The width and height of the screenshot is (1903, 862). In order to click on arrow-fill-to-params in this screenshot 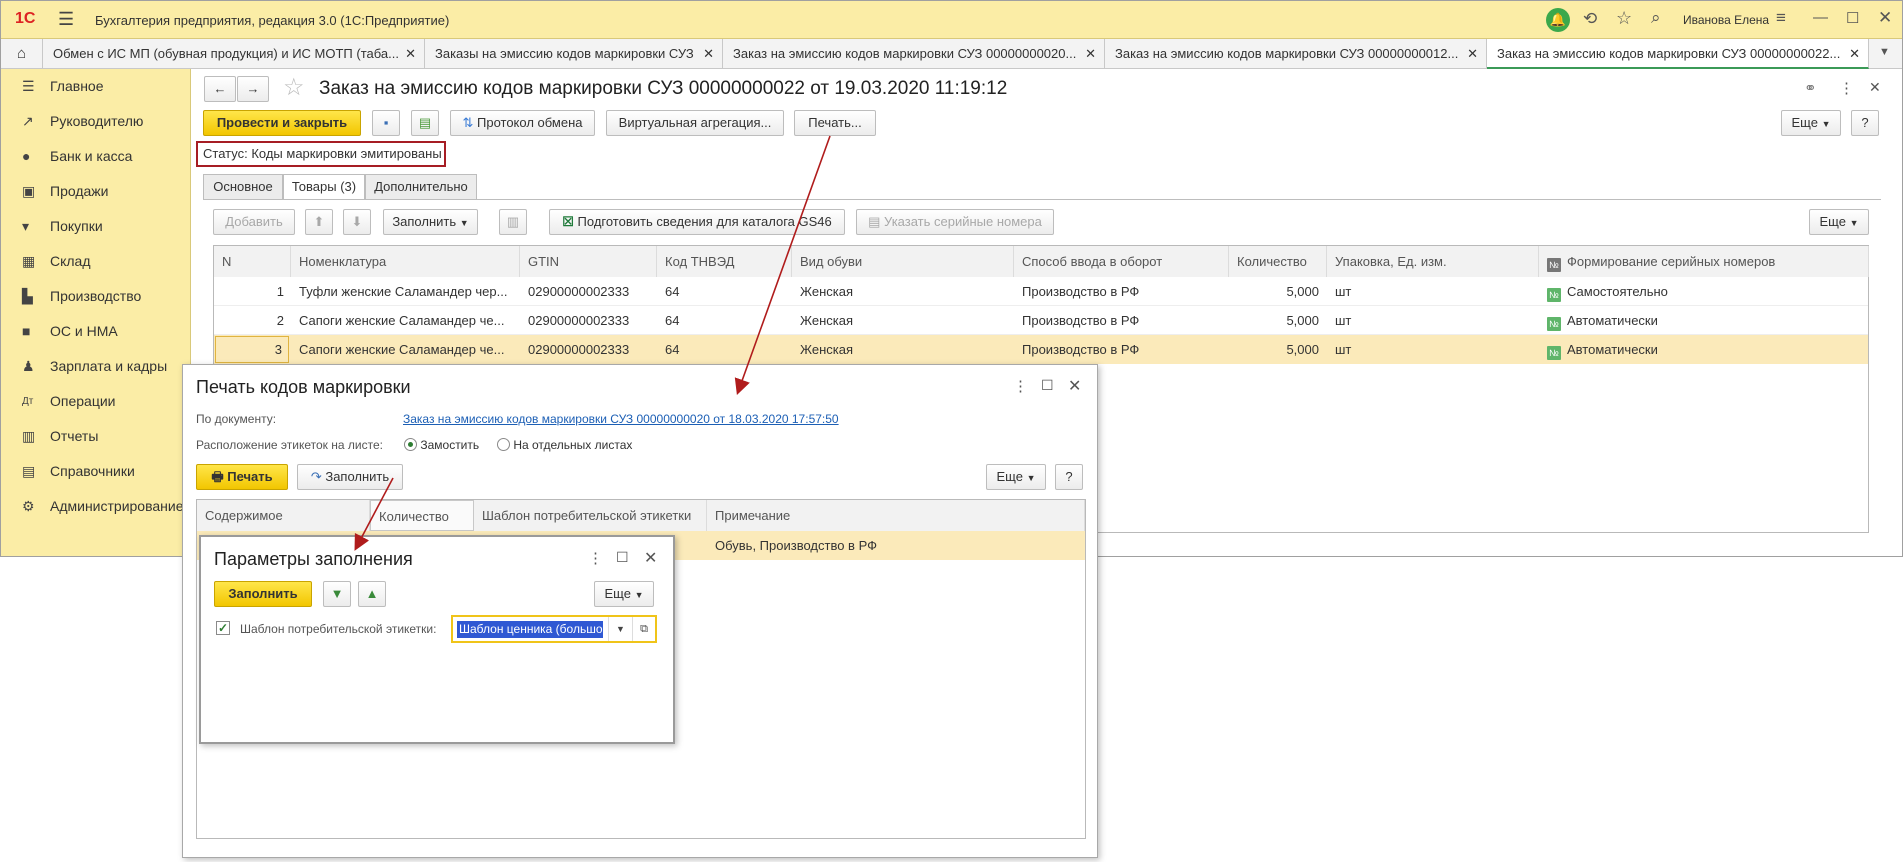, I will do `click(374, 514)`.